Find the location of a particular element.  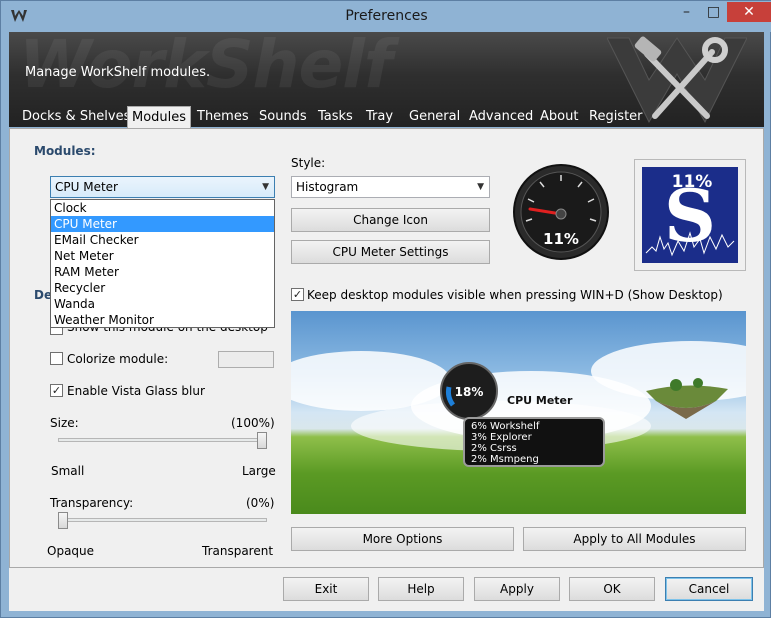

more-options-button: More Options is located at coordinates (402, 539).